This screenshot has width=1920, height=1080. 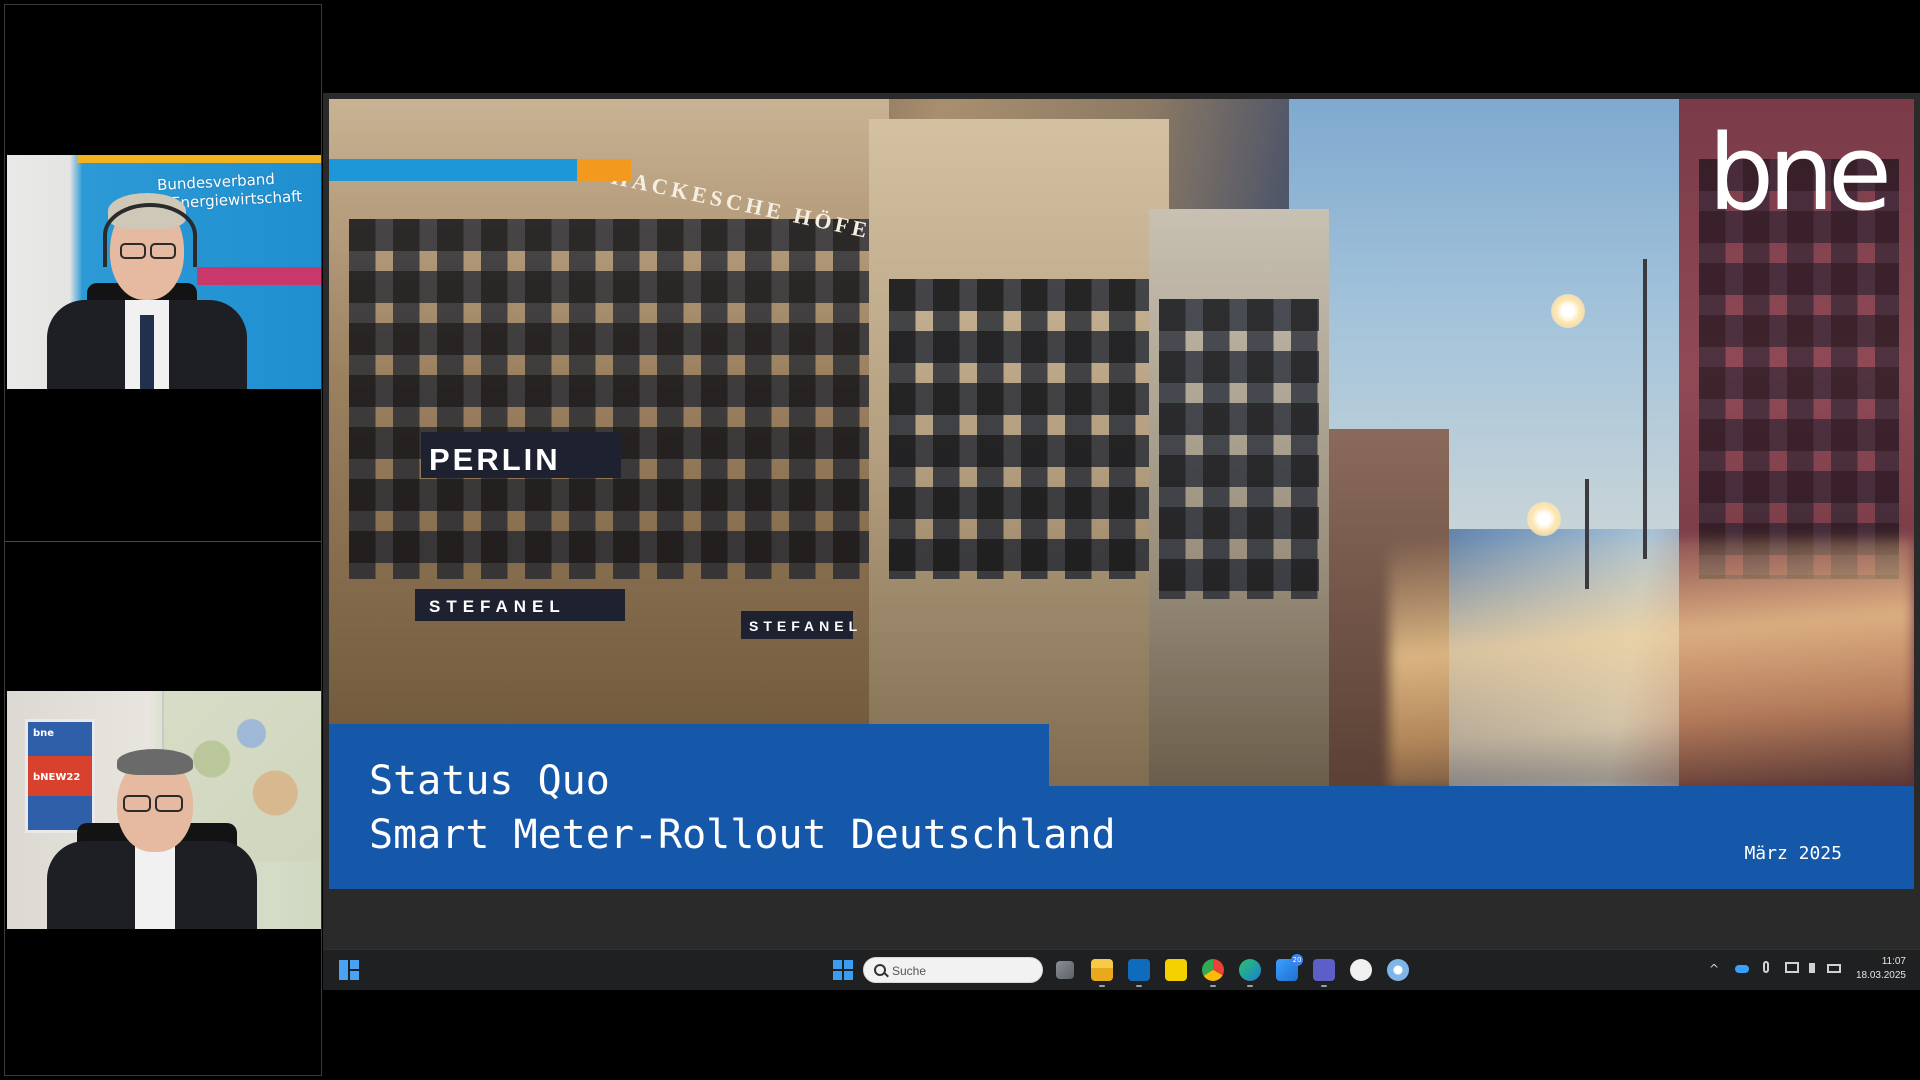 What do you see at coordinates (259, 276) in the screenshot?
I see `rollup-banner-stripe` at bounding box center [259, 276].